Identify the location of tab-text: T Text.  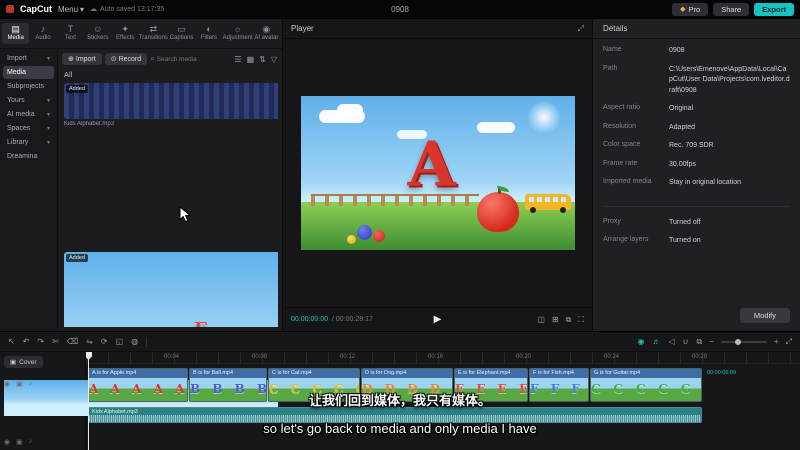
(70, 33).